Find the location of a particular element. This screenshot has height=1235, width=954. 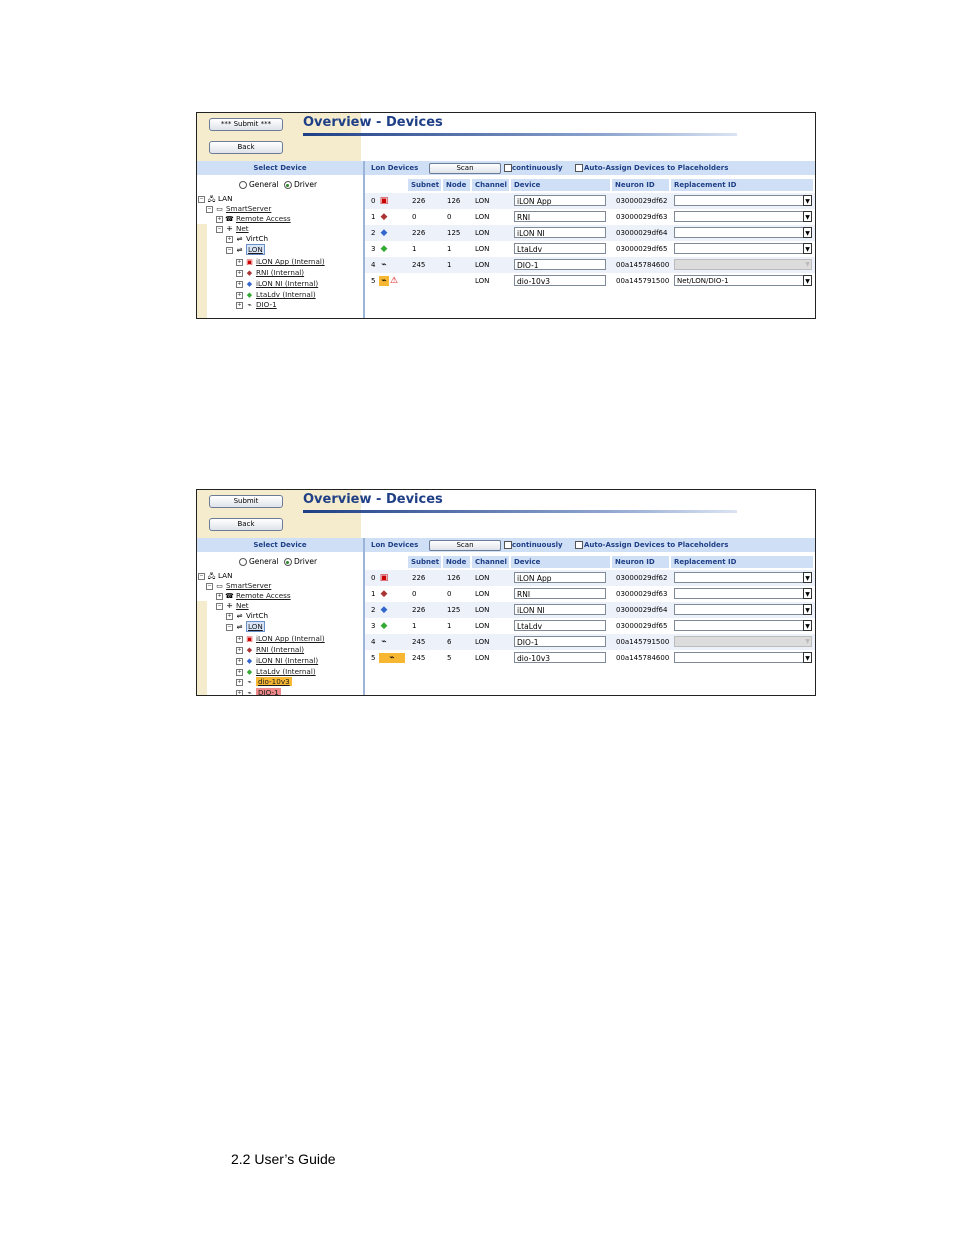

ltaldv-icon: ◆ is located at coordinates (249, 295).